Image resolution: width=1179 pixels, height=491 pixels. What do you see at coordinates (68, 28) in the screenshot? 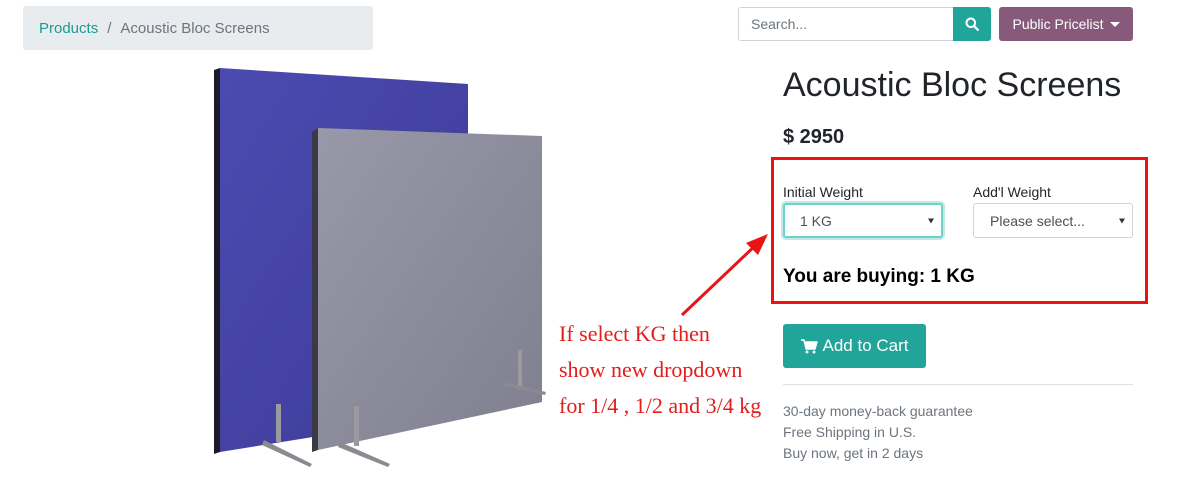
I see `breadcrumb-products-link: Products` at bounding box center [68, 28].